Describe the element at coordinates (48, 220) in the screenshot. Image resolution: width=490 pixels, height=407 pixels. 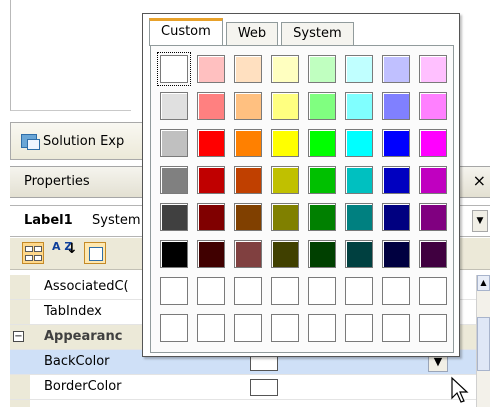
I see `object-name: Label1` at that location.